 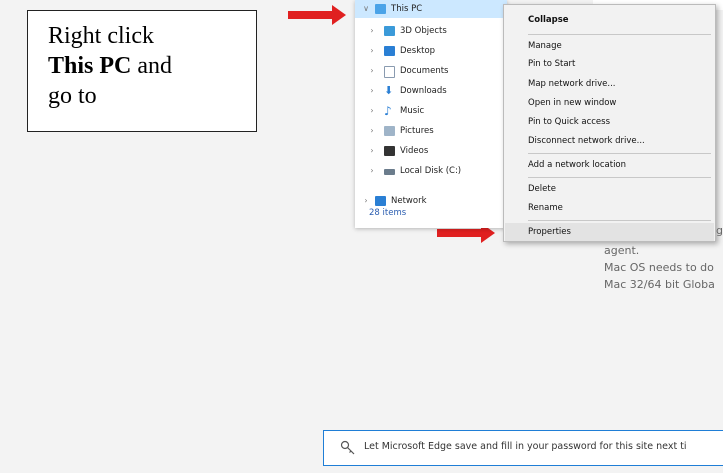 I want to click on network-icon, so click(x=380, y=201).